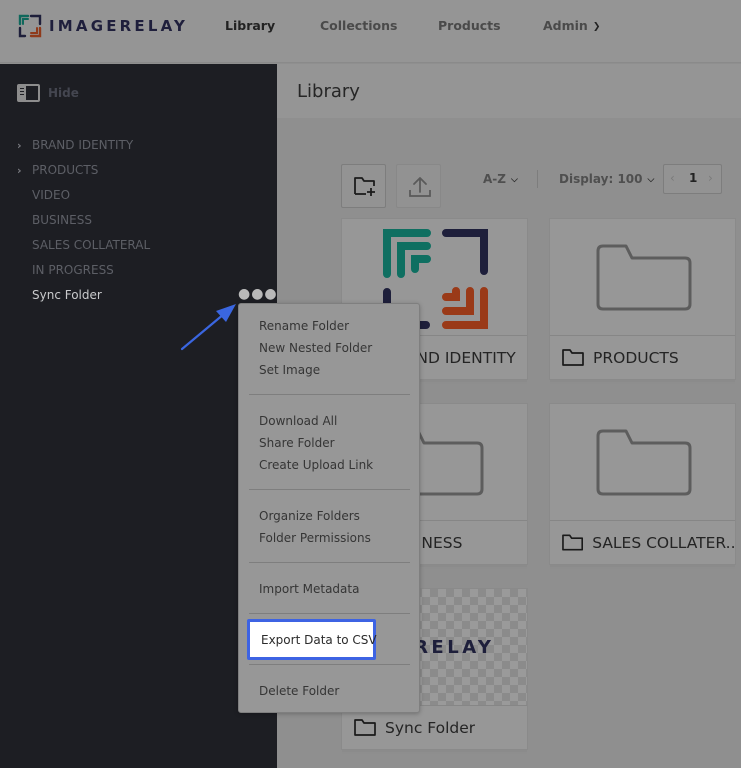 This screenshot has height=768, width=741. I want to click on nav-admin: Admin ❯, so click(571, 25).